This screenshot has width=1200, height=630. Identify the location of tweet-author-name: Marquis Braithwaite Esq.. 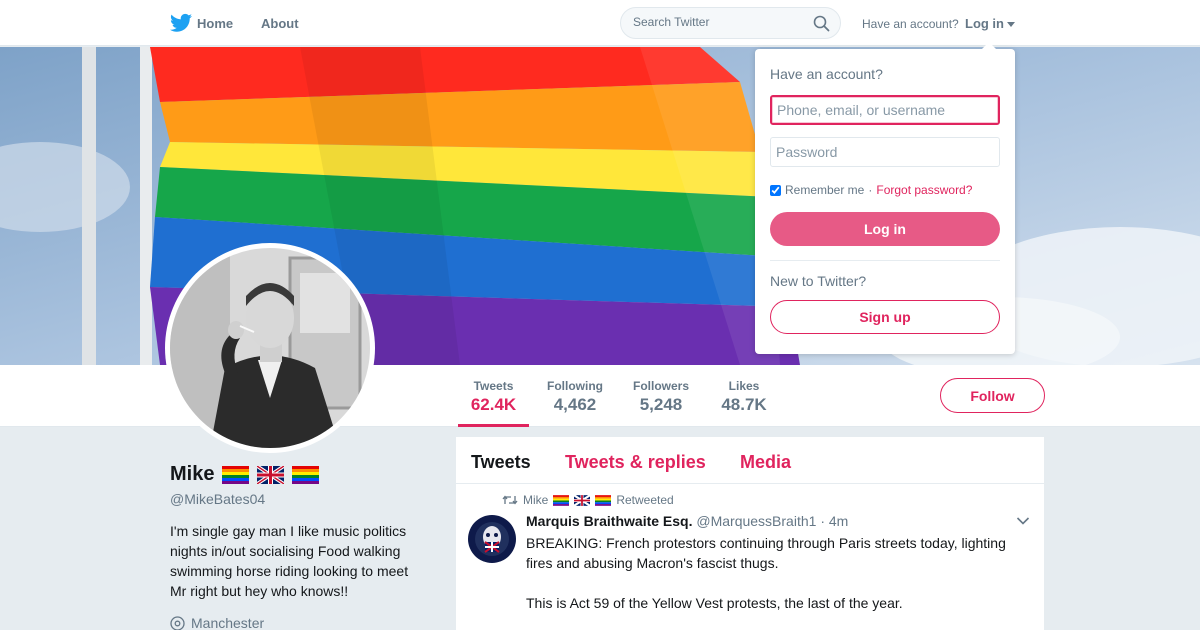
(609, 521).